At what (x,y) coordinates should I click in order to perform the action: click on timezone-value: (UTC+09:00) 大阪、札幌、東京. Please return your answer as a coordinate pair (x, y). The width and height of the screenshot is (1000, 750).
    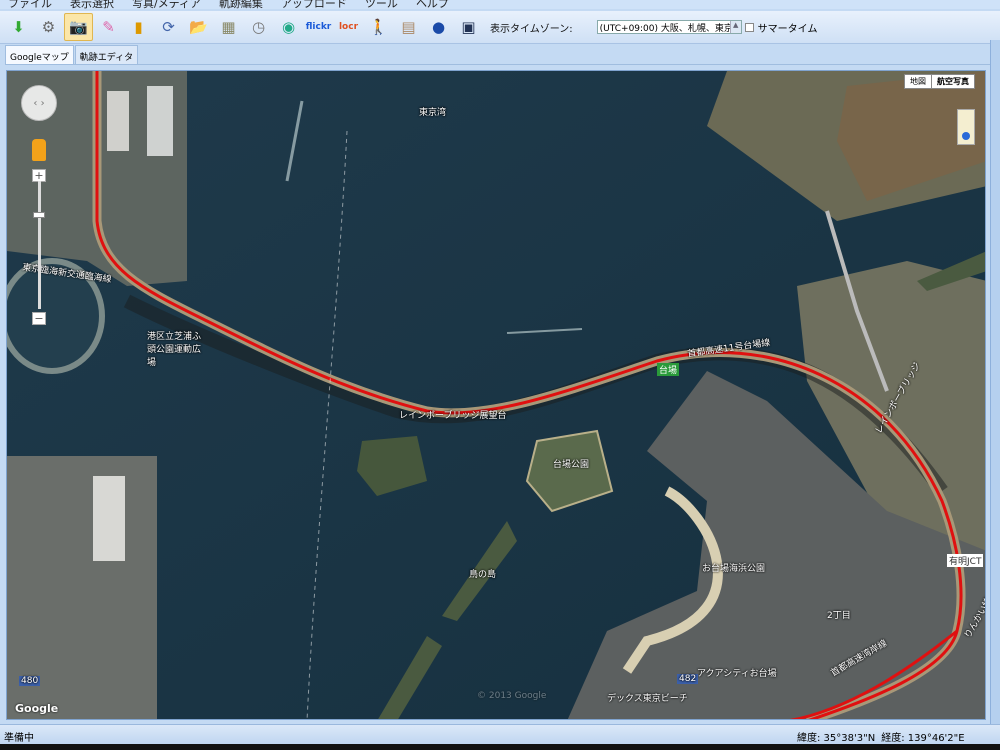
    Looking at the image, I should click on (666, 28).